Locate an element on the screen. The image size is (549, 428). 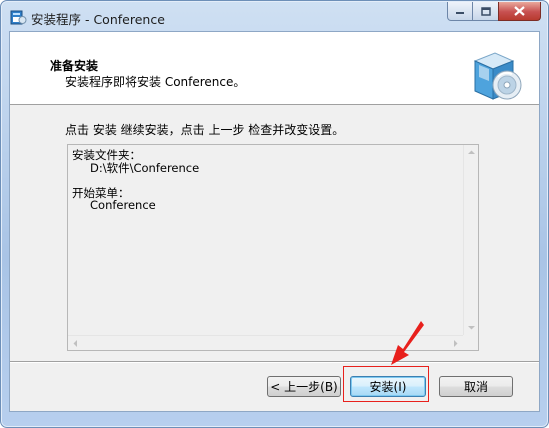
minimize-icon is located at coordinates (460, 13).